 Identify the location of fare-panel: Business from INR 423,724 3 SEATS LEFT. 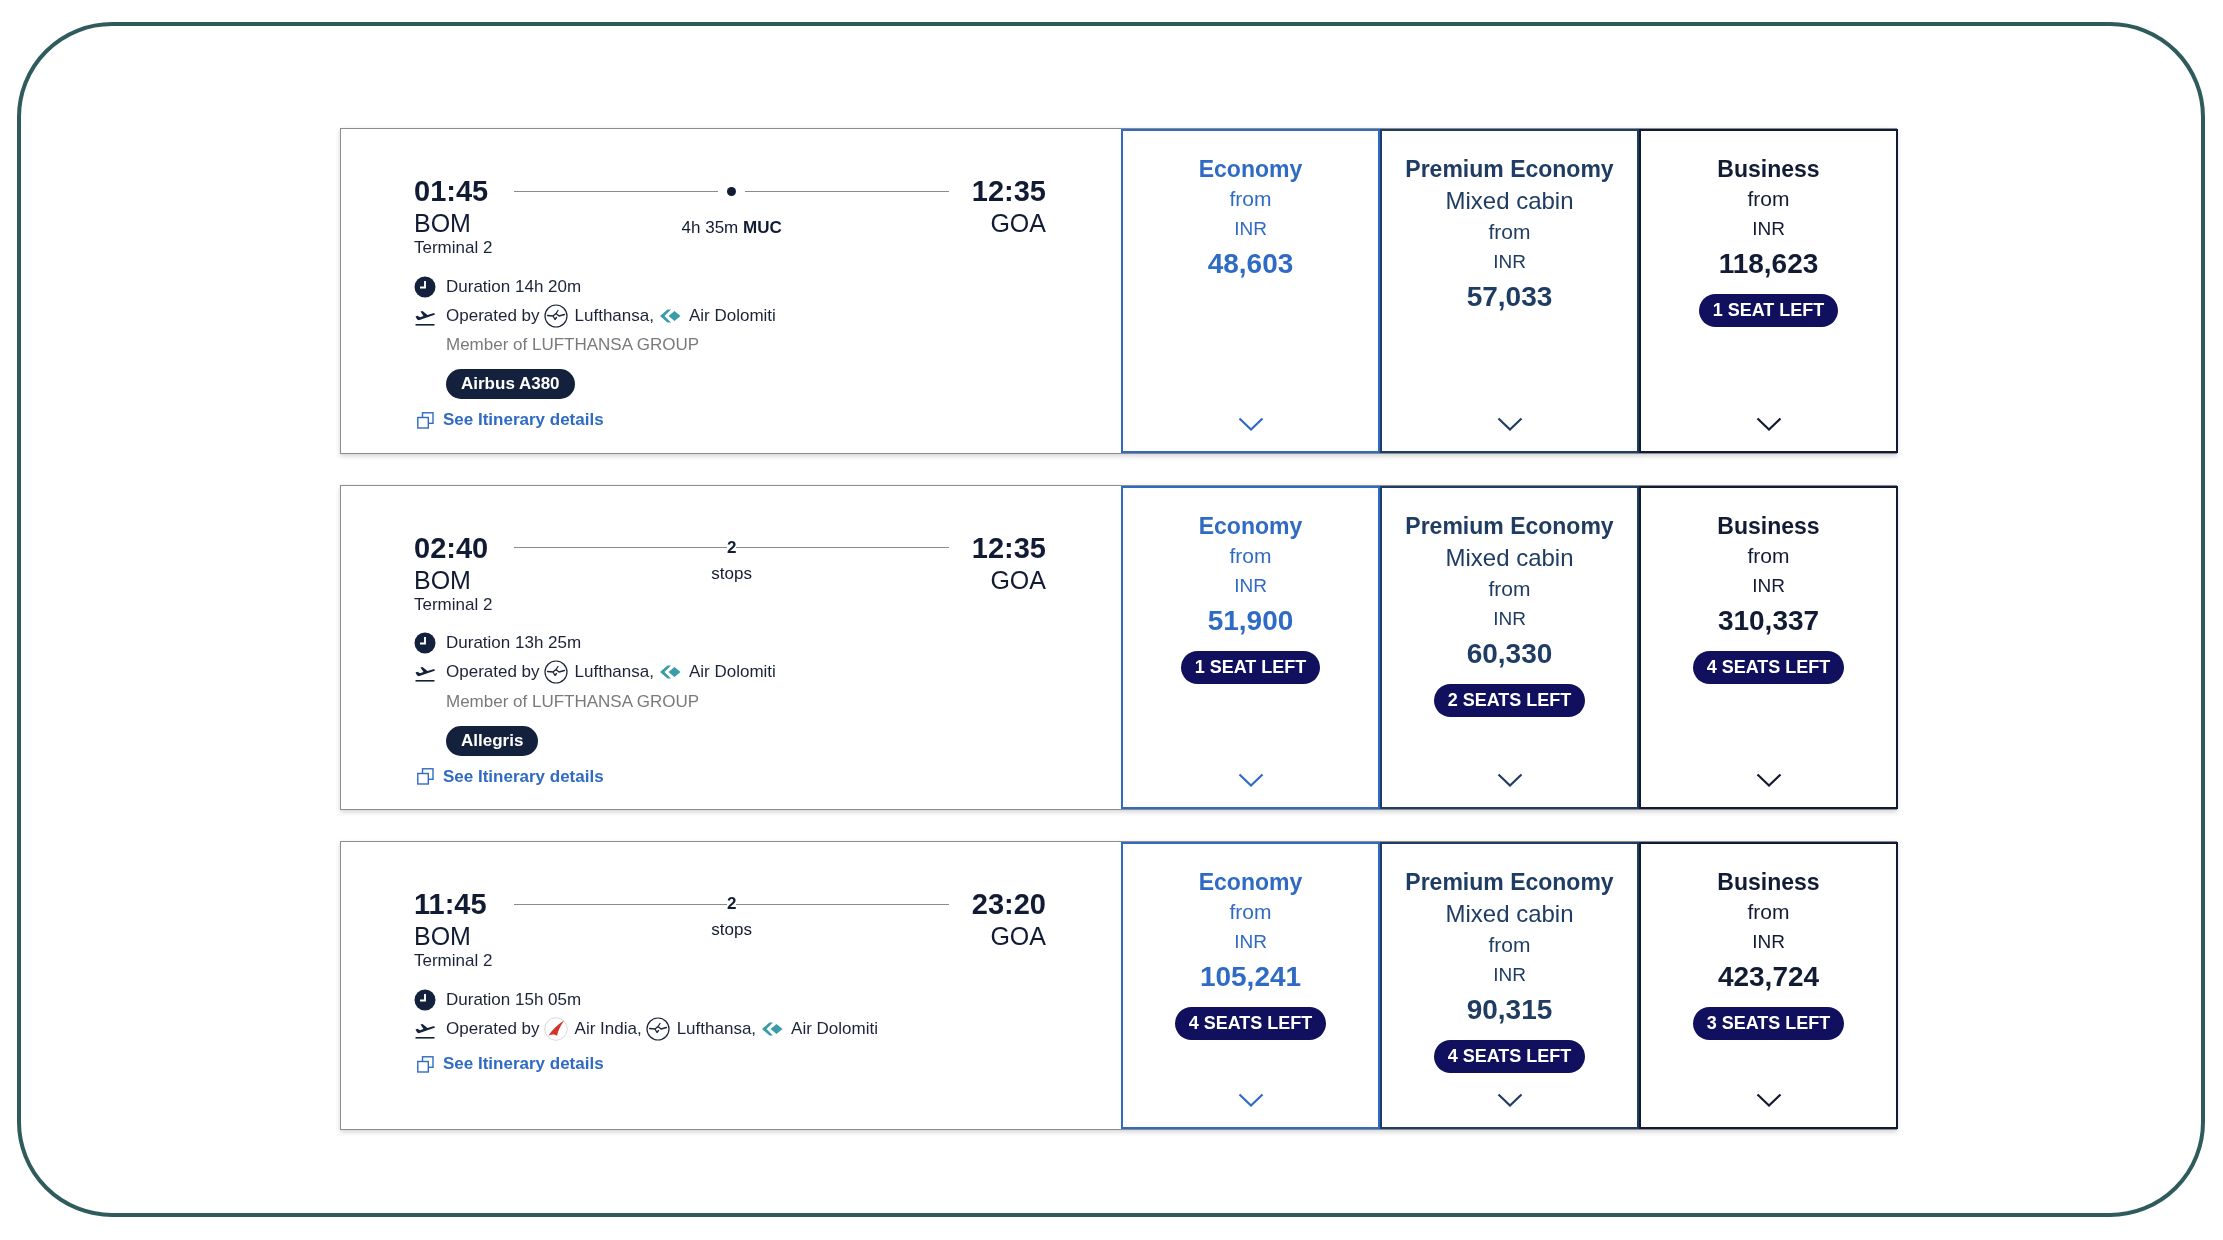
(1768, 985).